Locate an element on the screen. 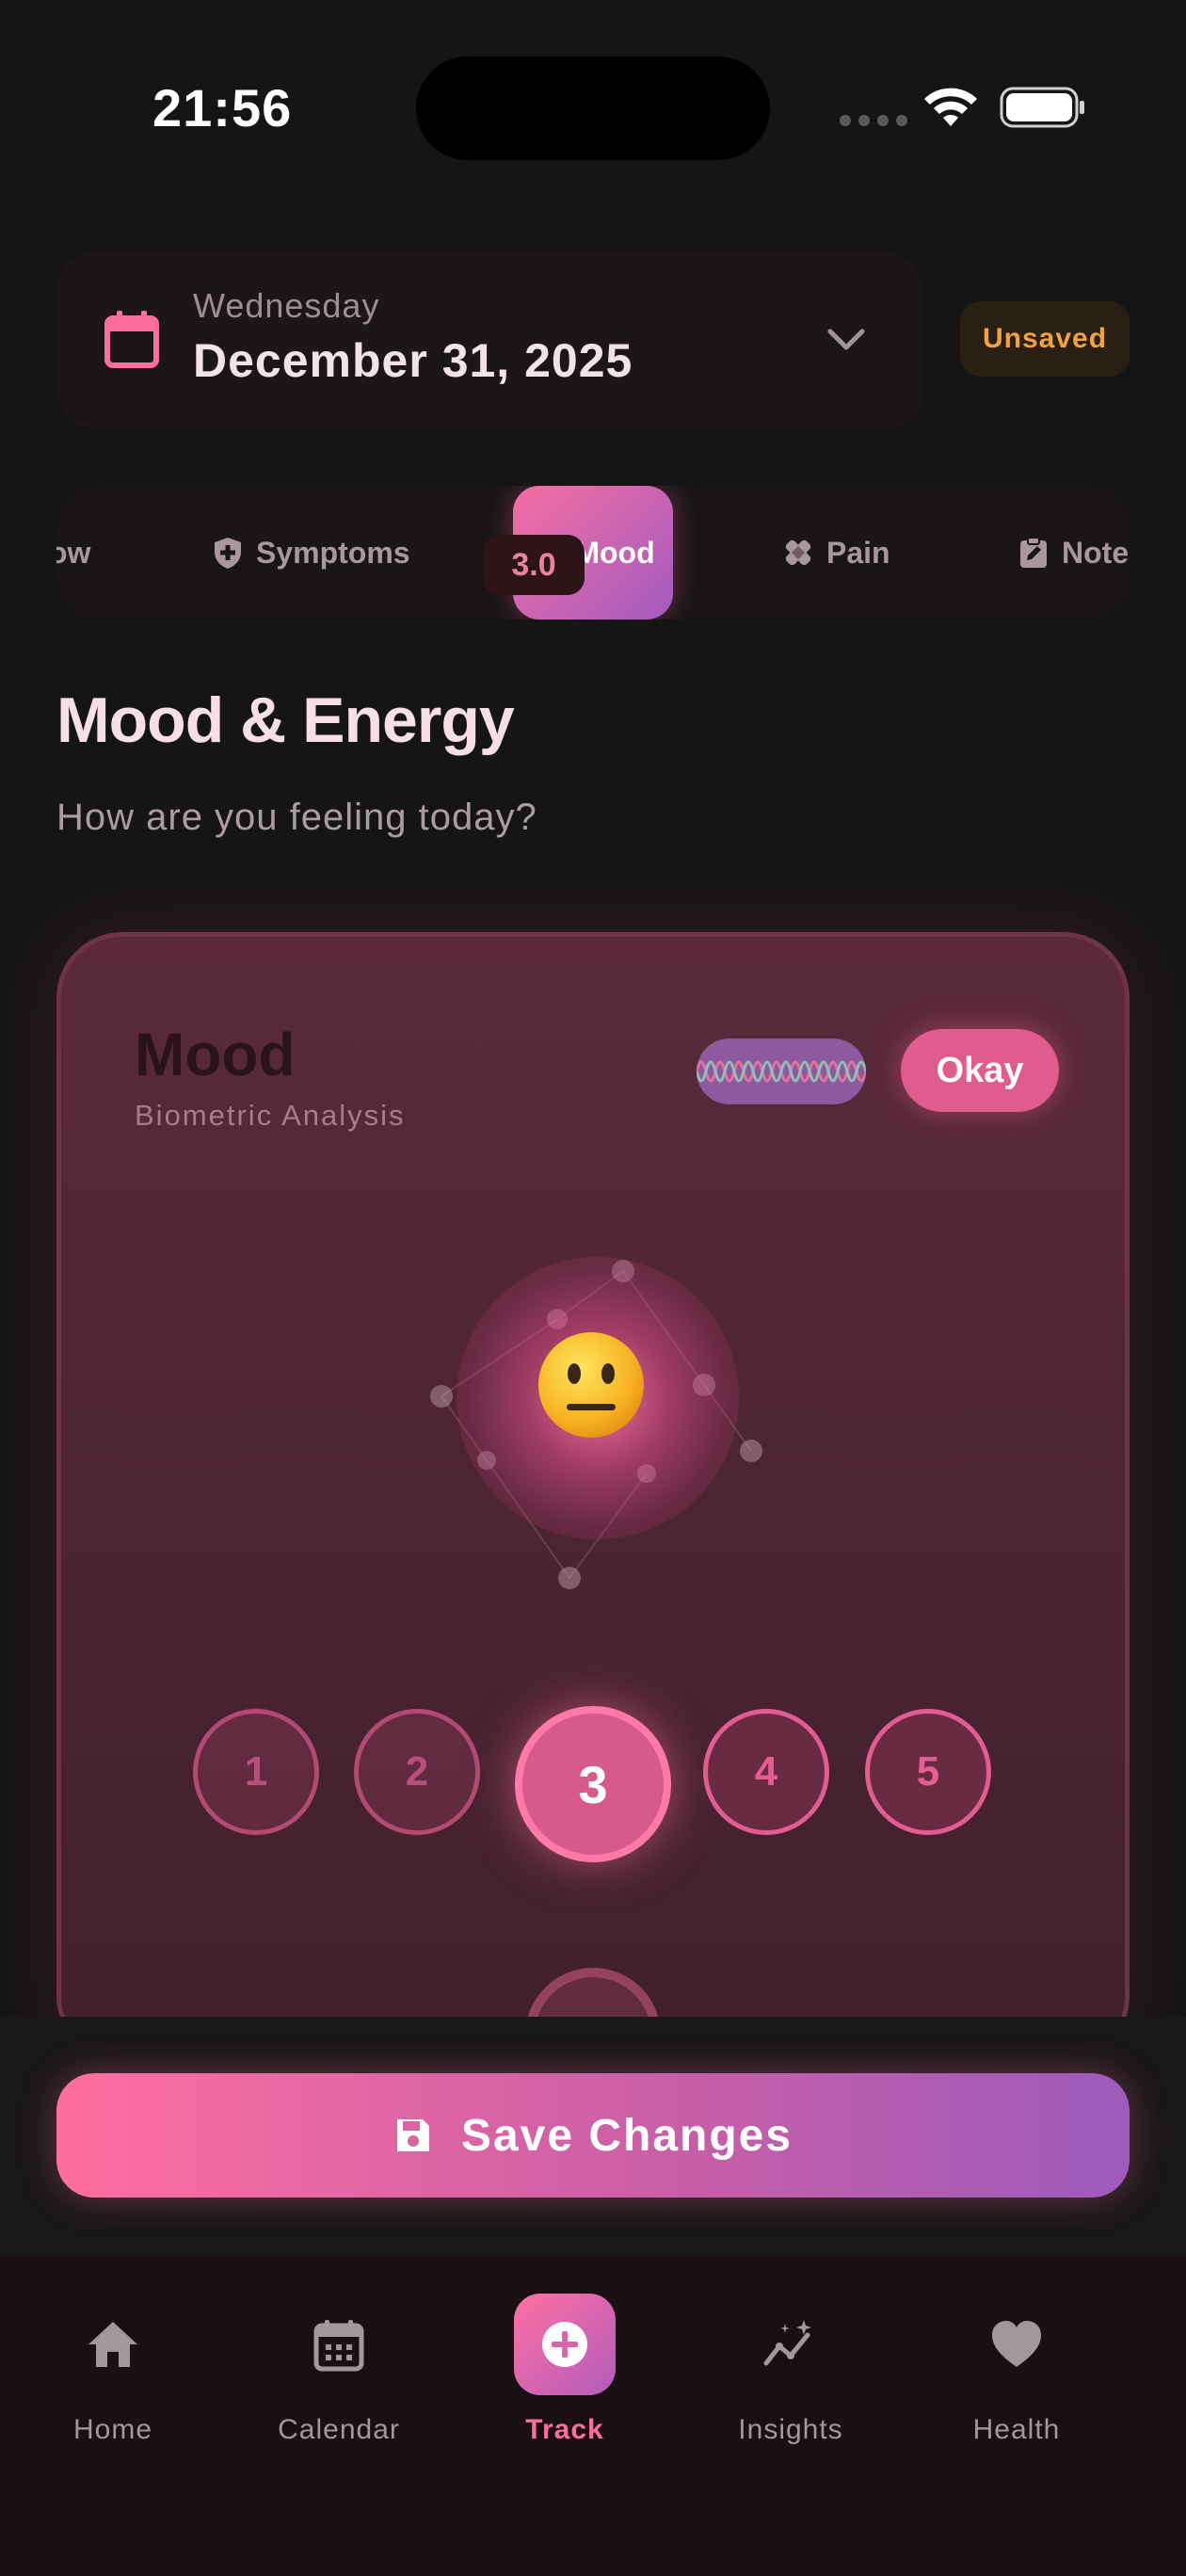  bottom-nav: Home Calendar Track Insights Health is located at coordinates (593, 2416).